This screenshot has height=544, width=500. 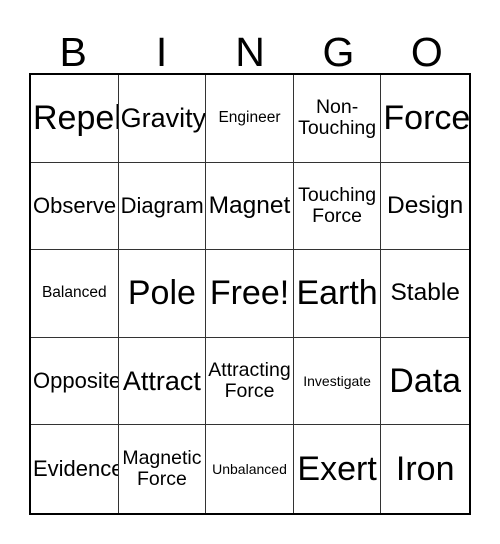 I want to click on bingo-cell-r5-c4: Exert, so click(x=337, y=469).